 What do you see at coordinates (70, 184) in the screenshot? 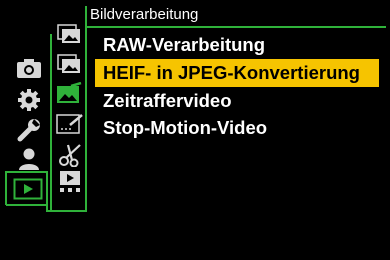
I see `slideshow-icon` at bounding box center [70, 184].